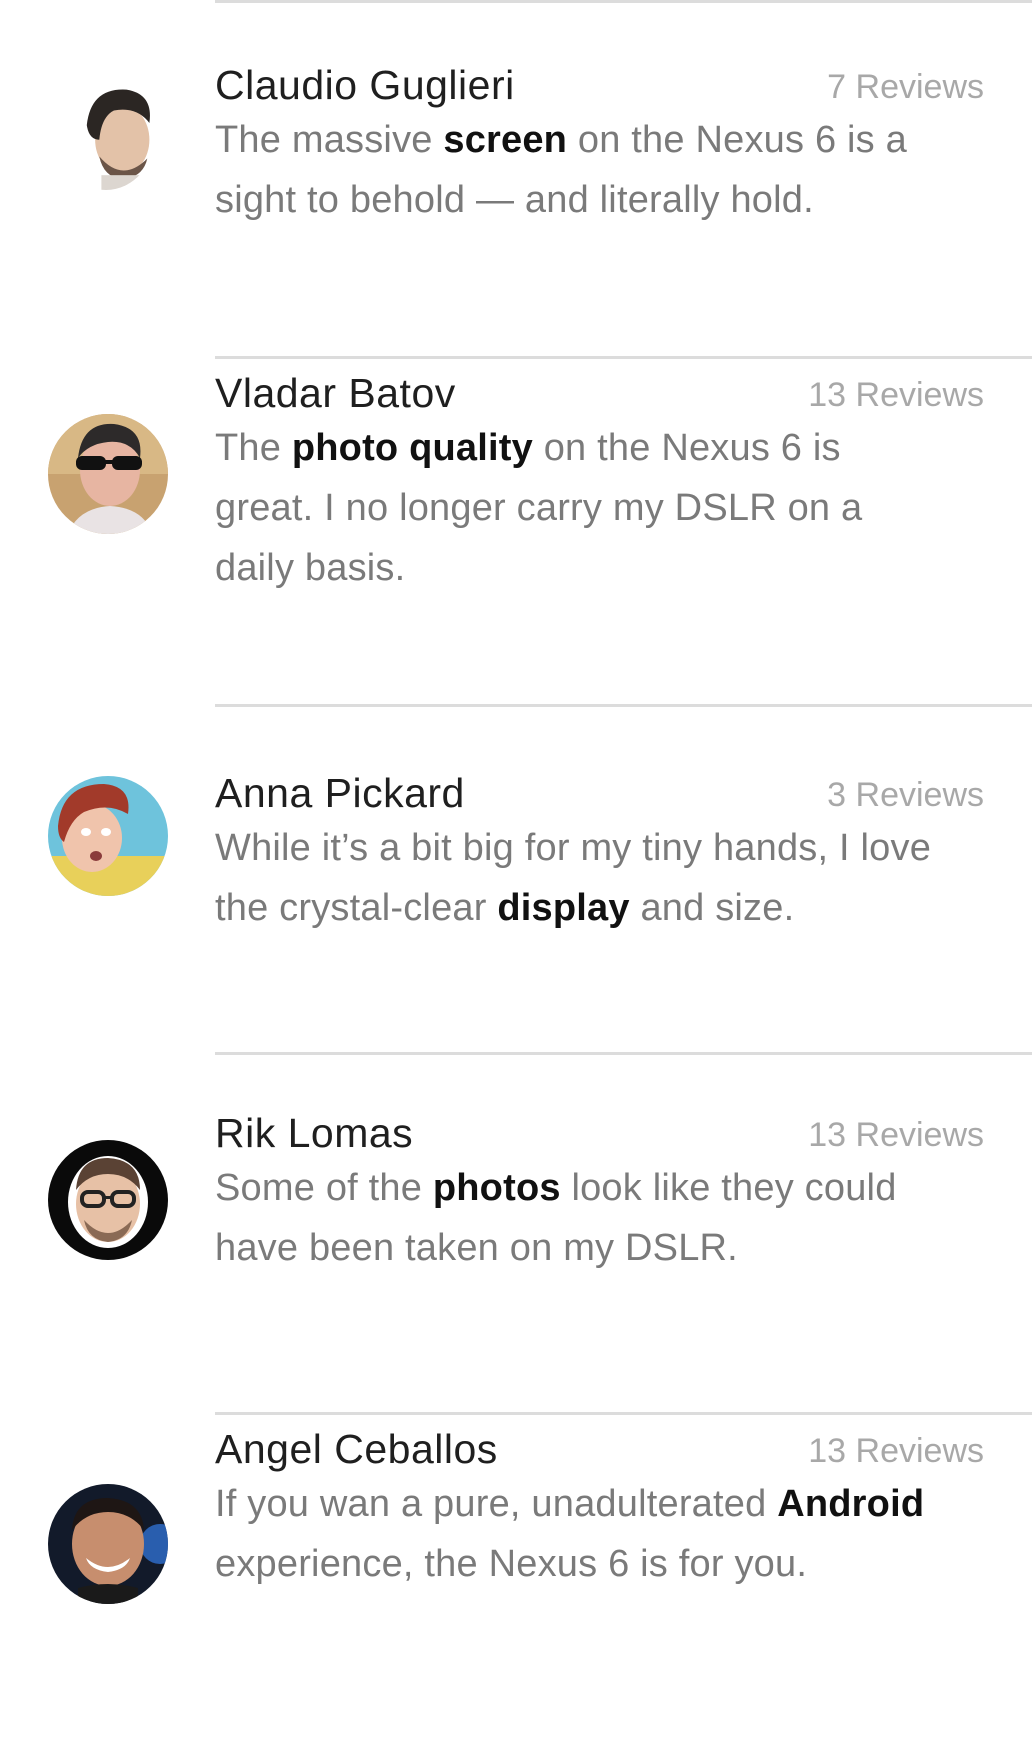 The image size is (1032, 1761). I want to click on review-count: 7 Reviews, so click(905, 87).